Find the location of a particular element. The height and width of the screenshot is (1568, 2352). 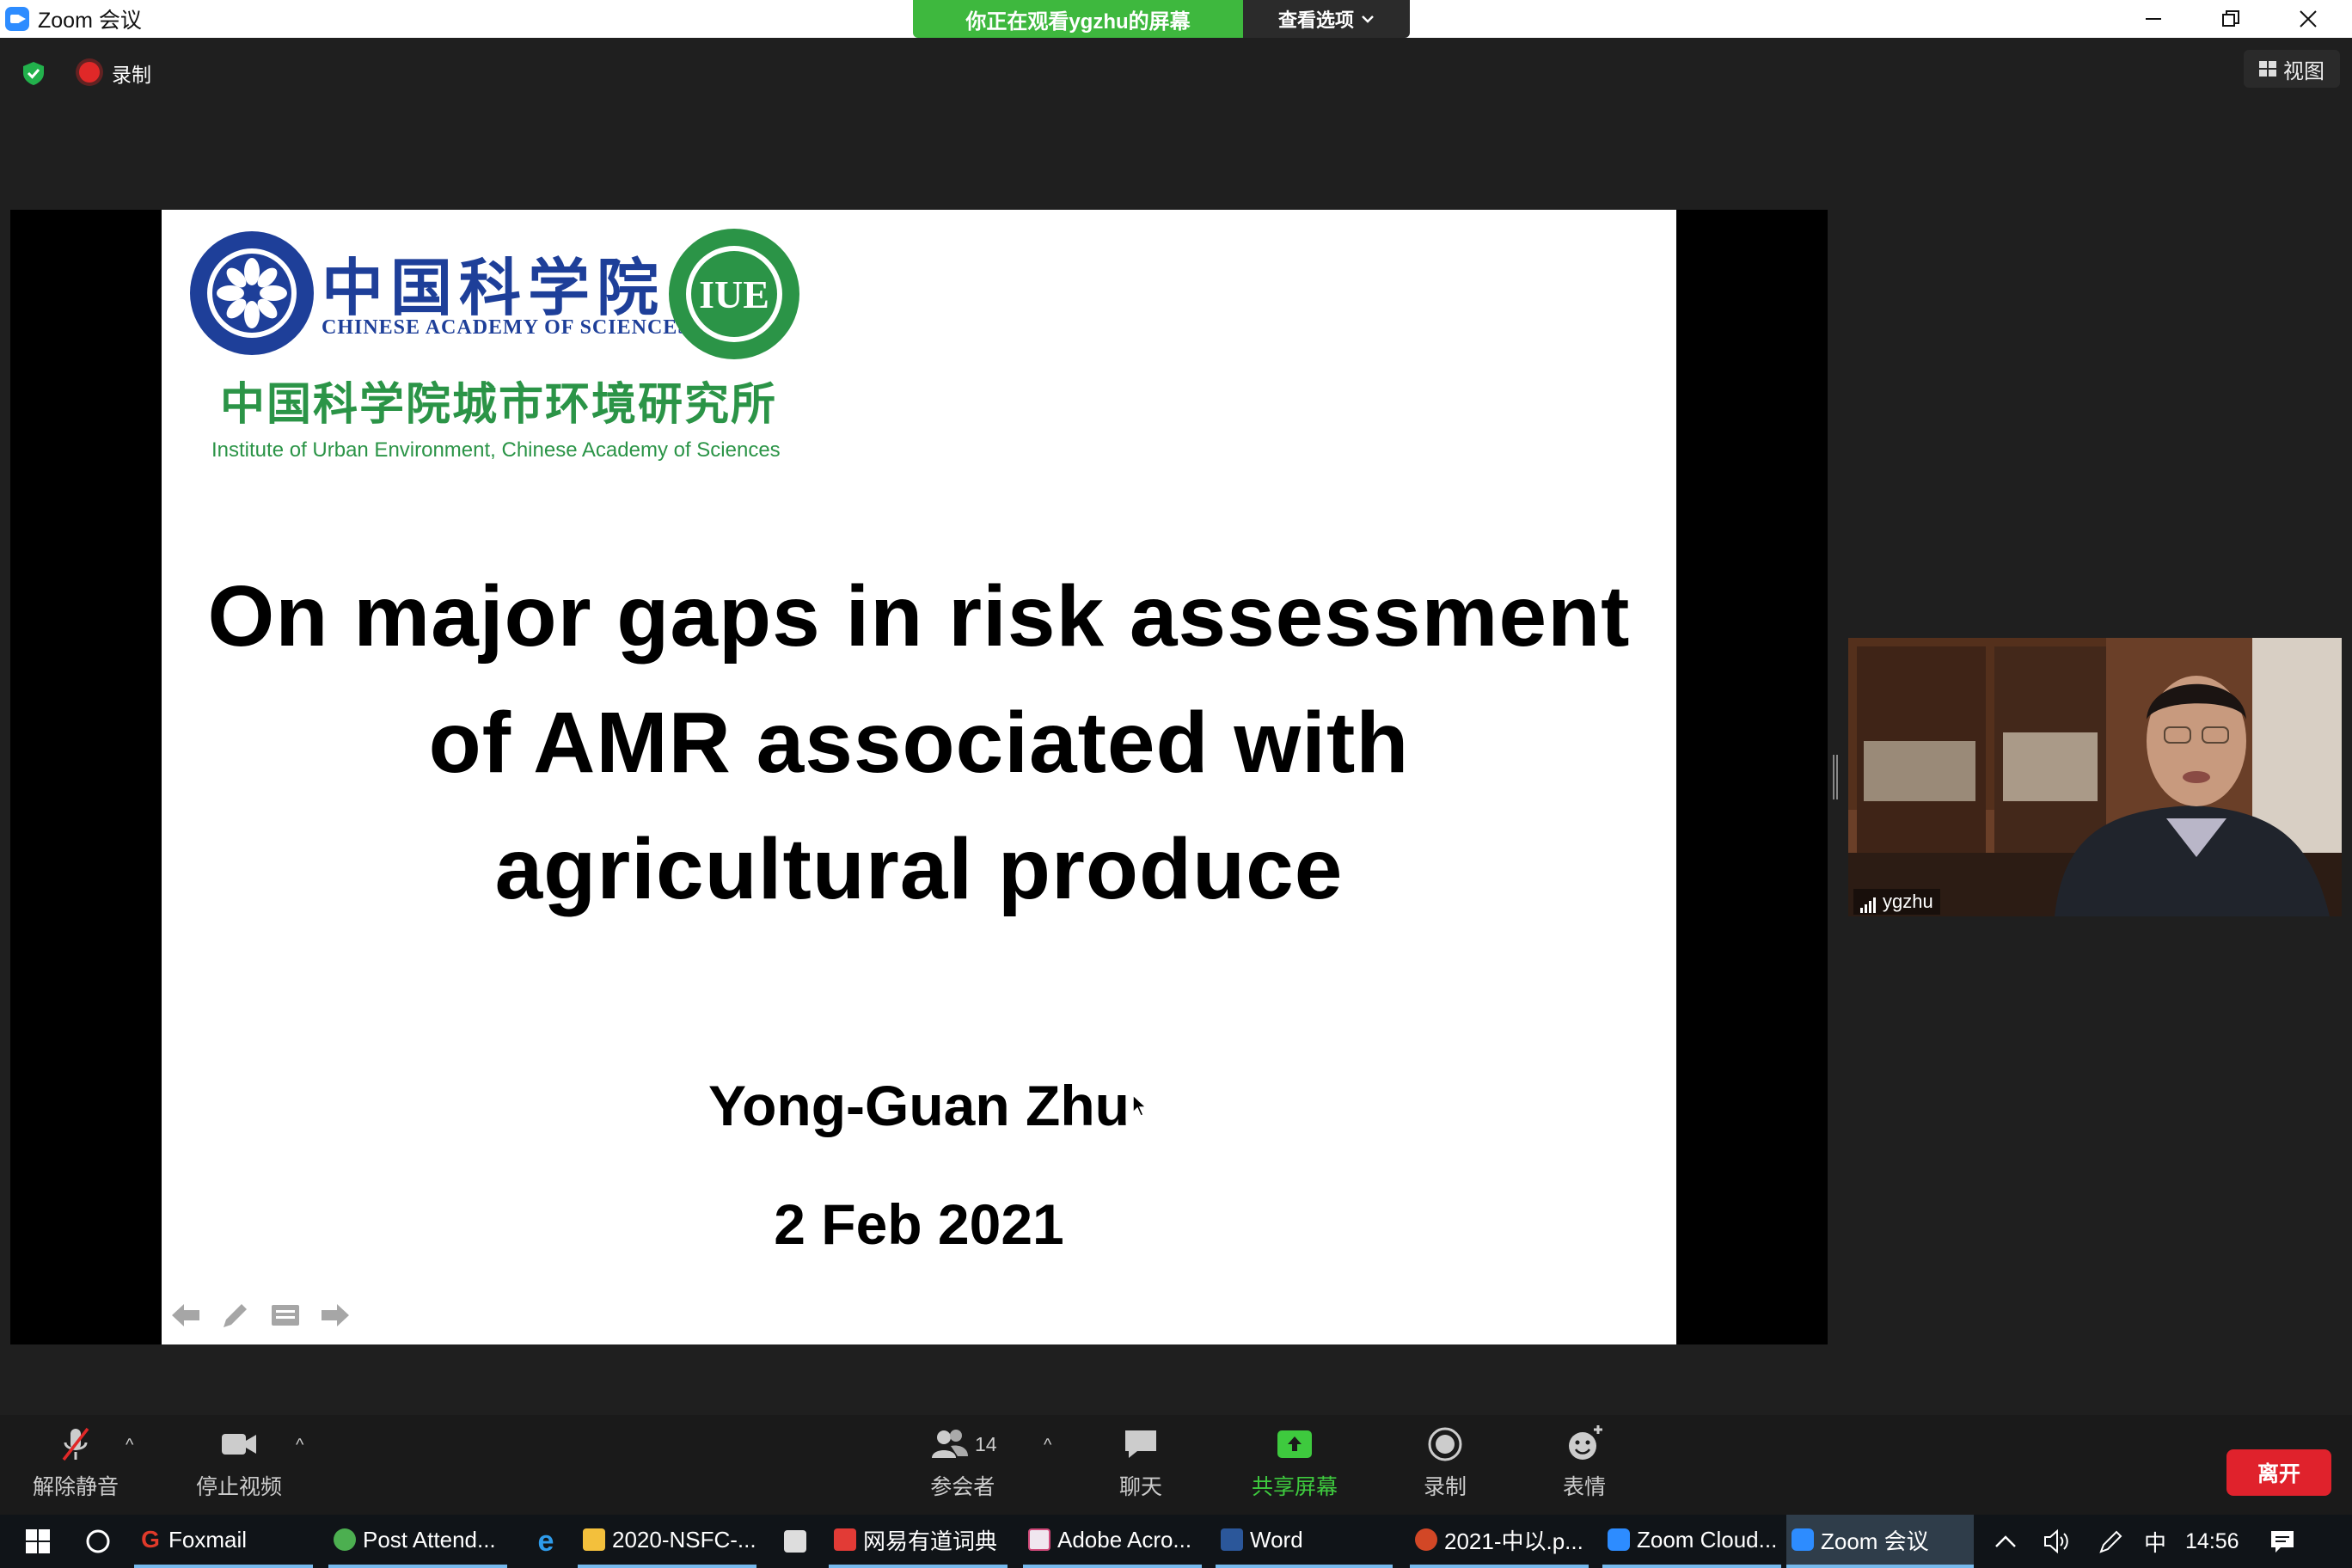

edge-browser-icon: e is located at coordinates (545, 1541).